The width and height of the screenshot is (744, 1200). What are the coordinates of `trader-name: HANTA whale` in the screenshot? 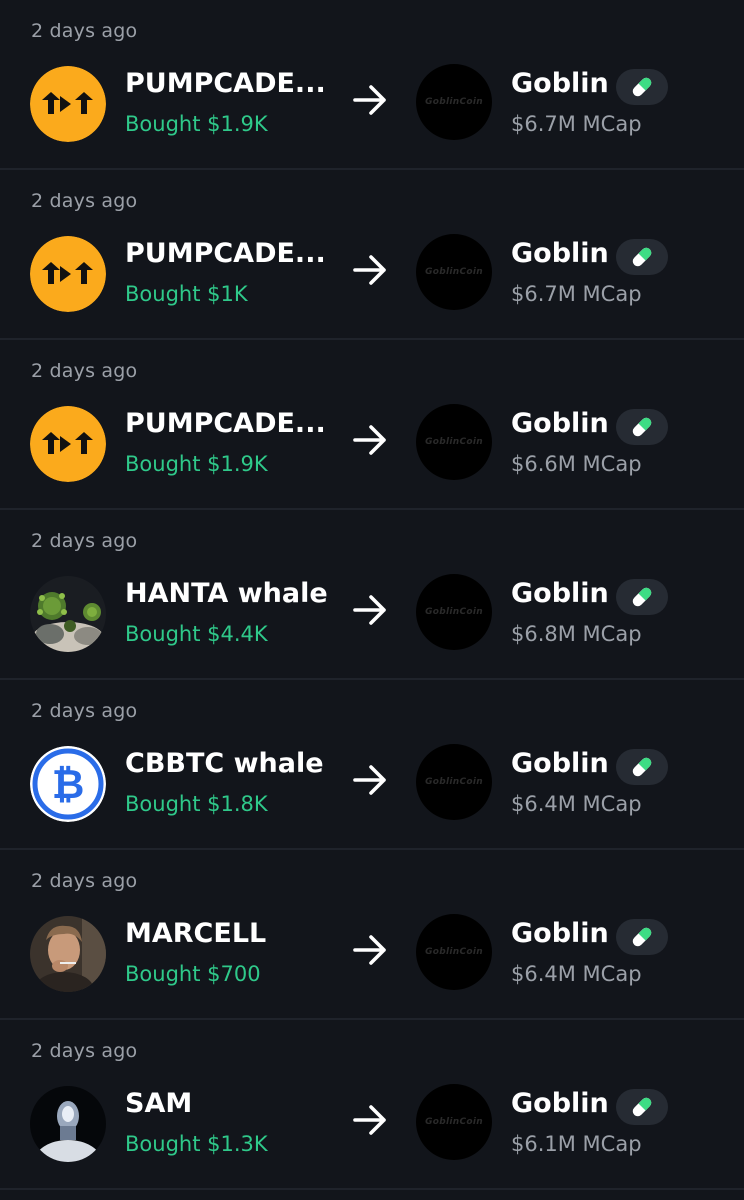 It's located at (226, 593).